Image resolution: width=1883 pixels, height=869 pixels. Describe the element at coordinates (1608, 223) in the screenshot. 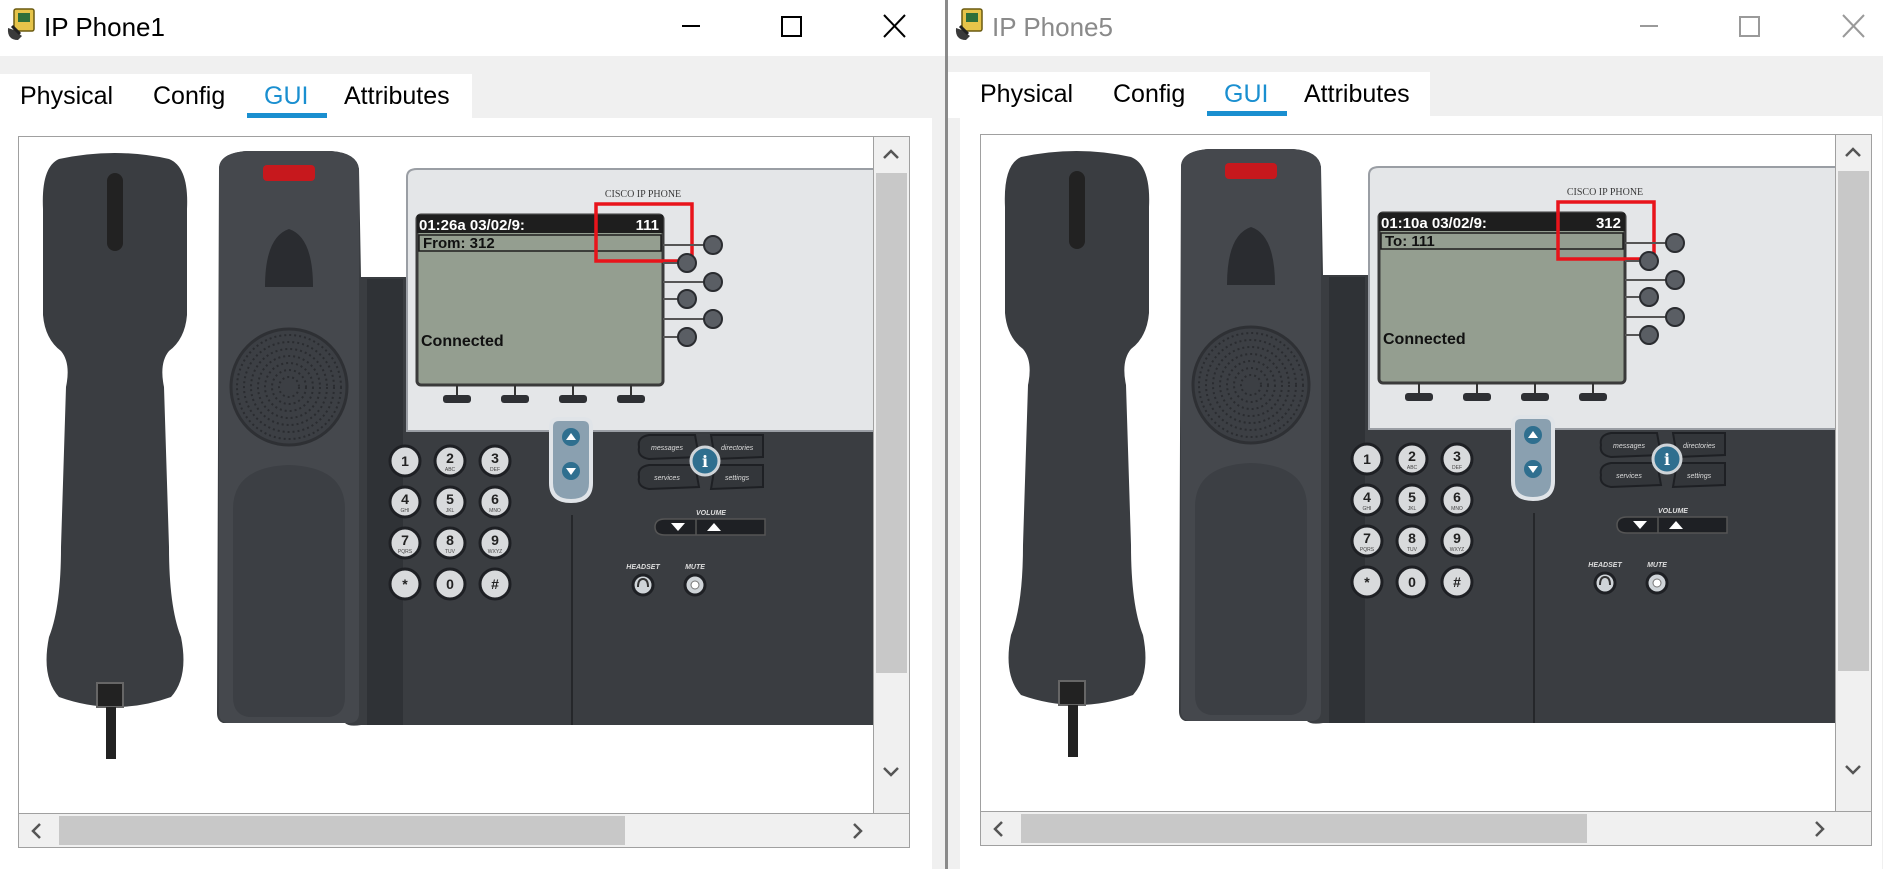

I see `lcd-extension: 312` at that location.